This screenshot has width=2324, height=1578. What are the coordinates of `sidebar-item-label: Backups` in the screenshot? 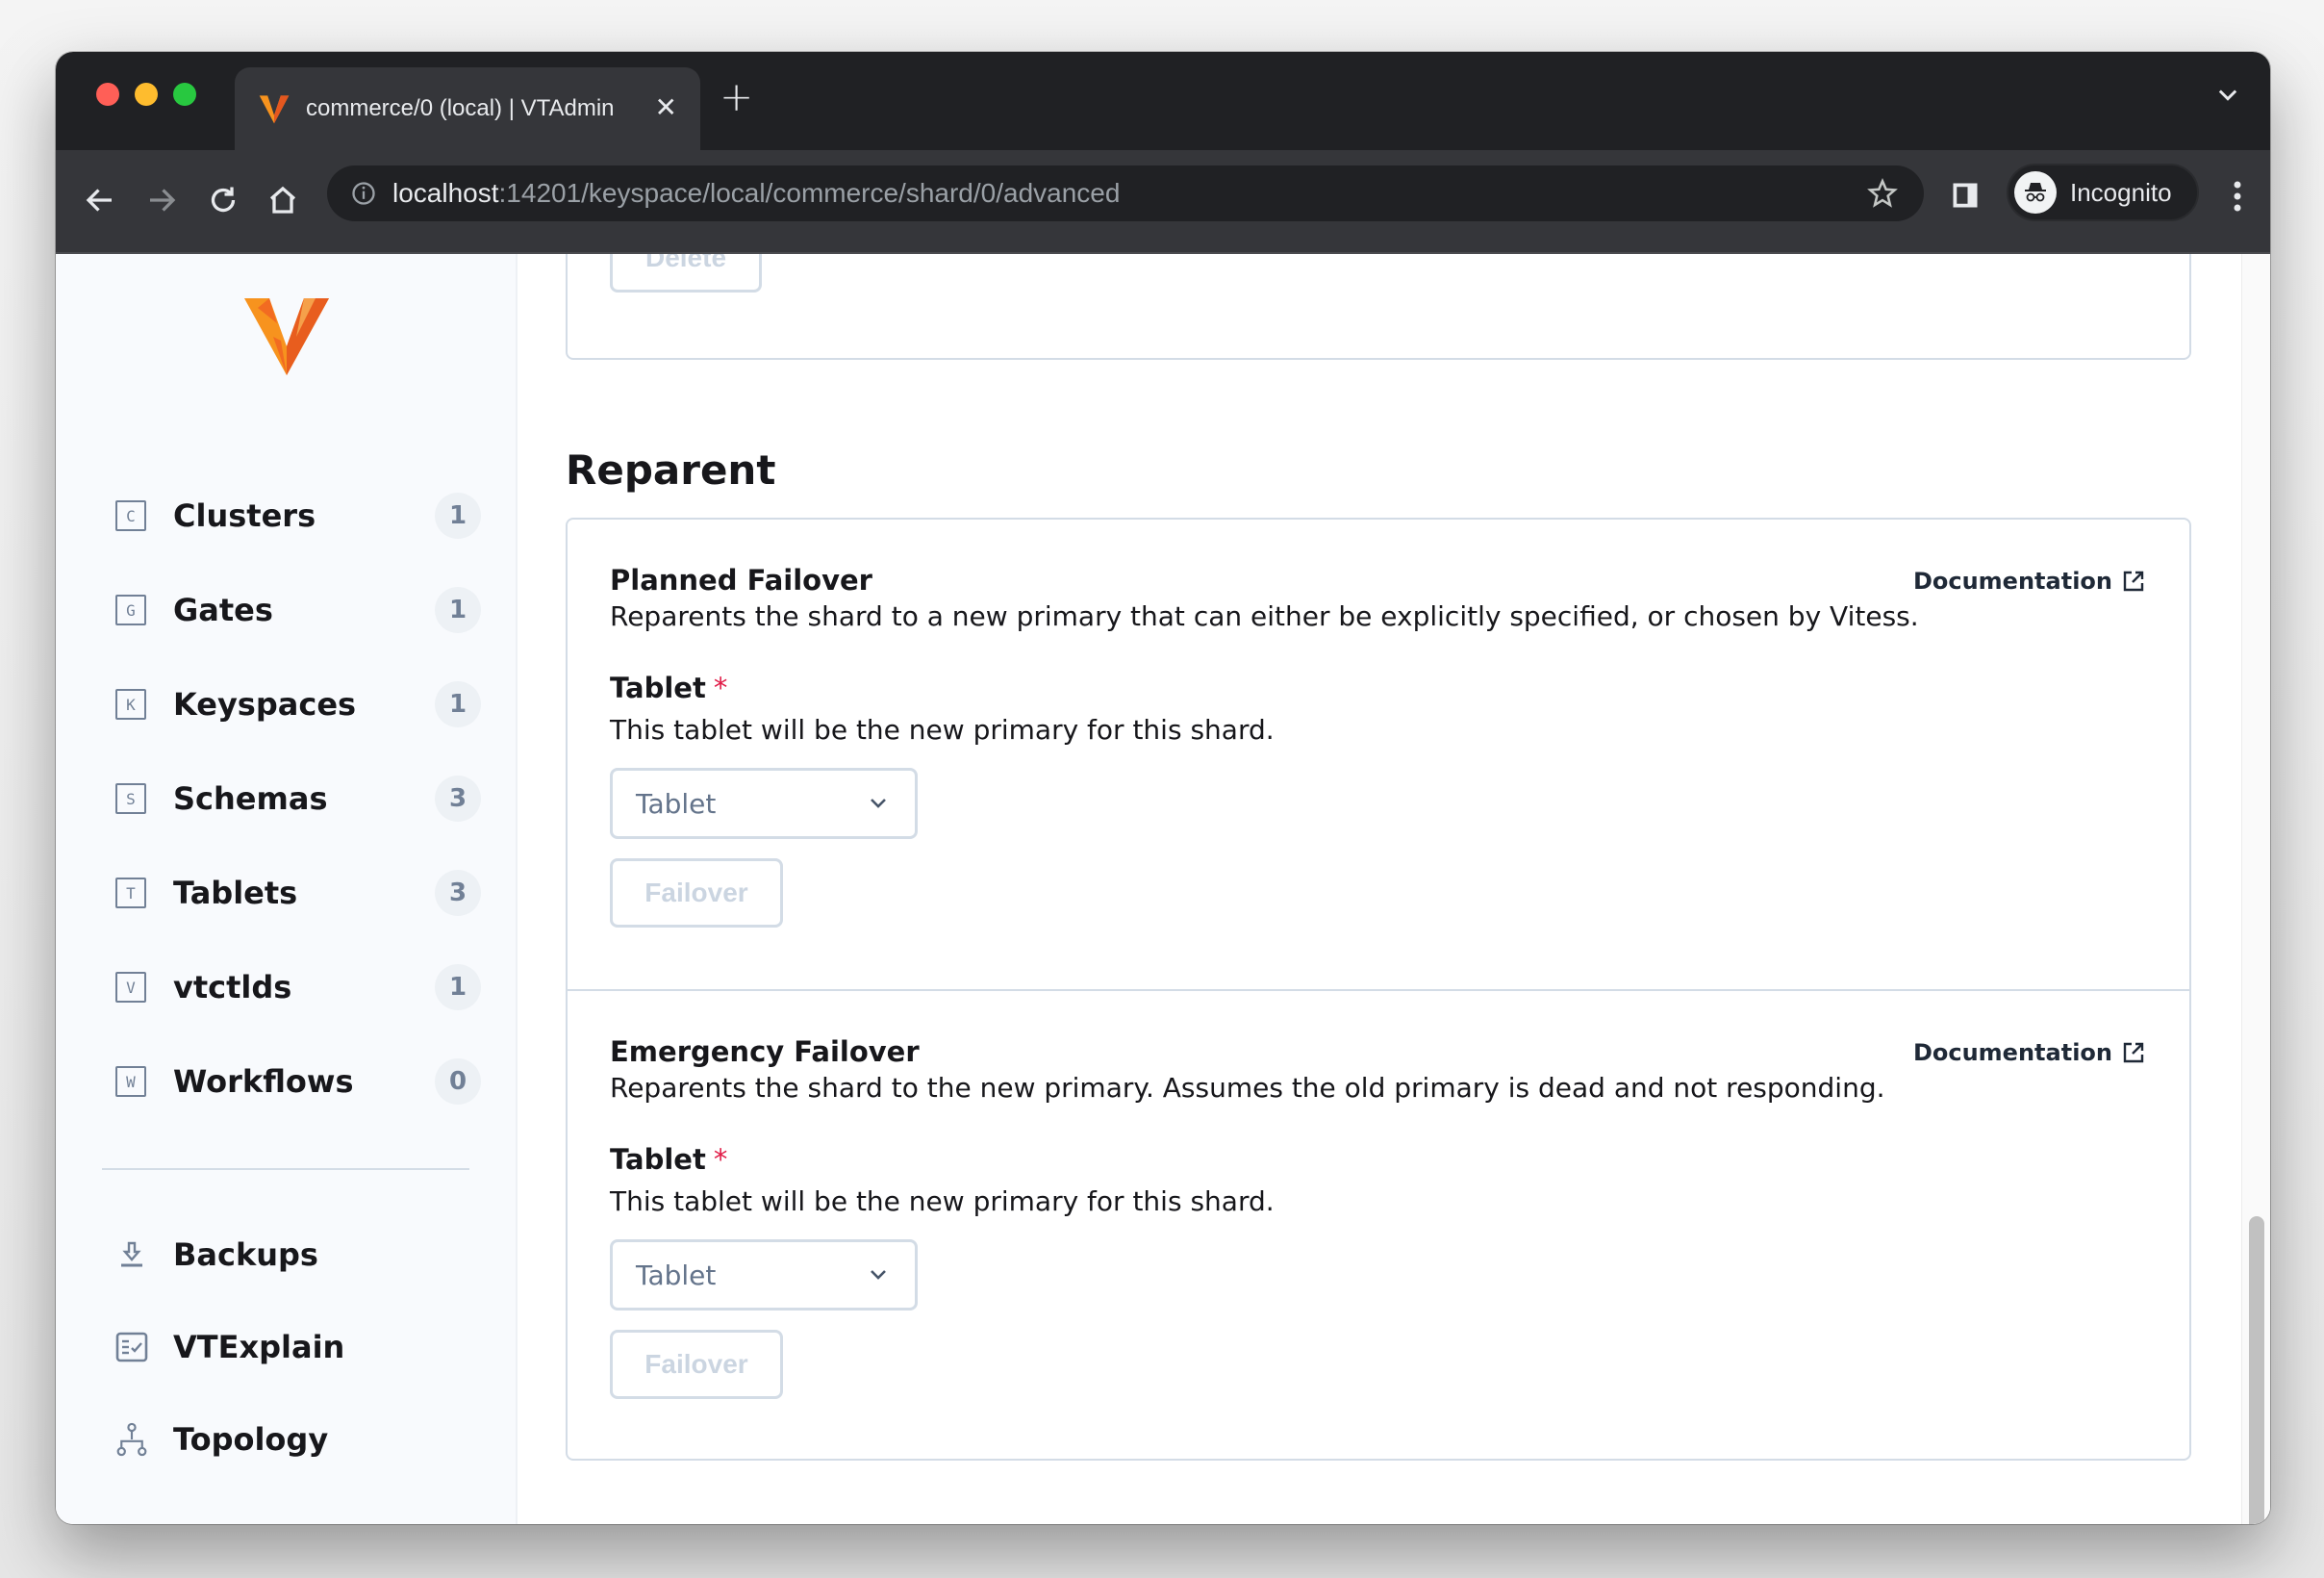 It's located at (245, 1254).